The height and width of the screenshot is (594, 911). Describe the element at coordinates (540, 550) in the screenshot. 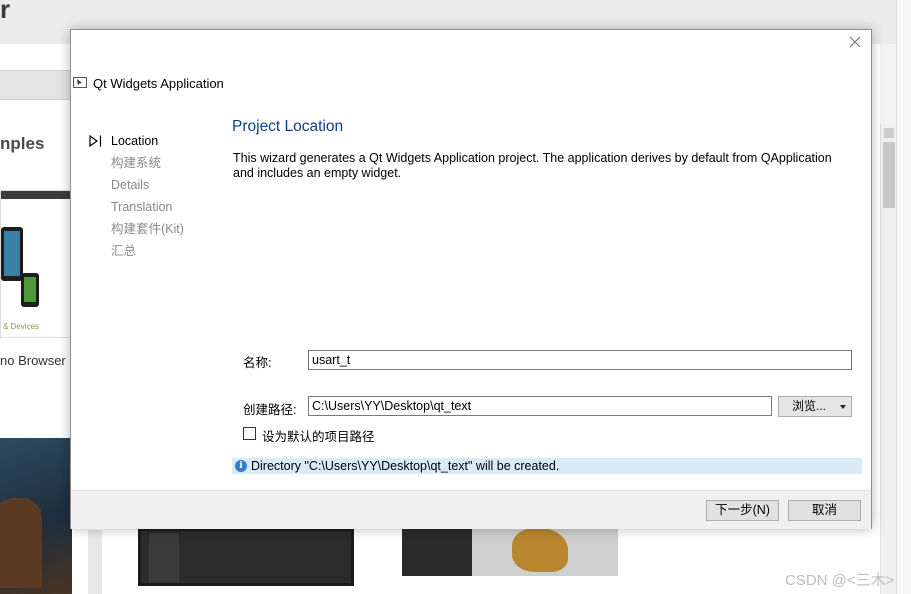

I see `thumbnail-object` at that location.